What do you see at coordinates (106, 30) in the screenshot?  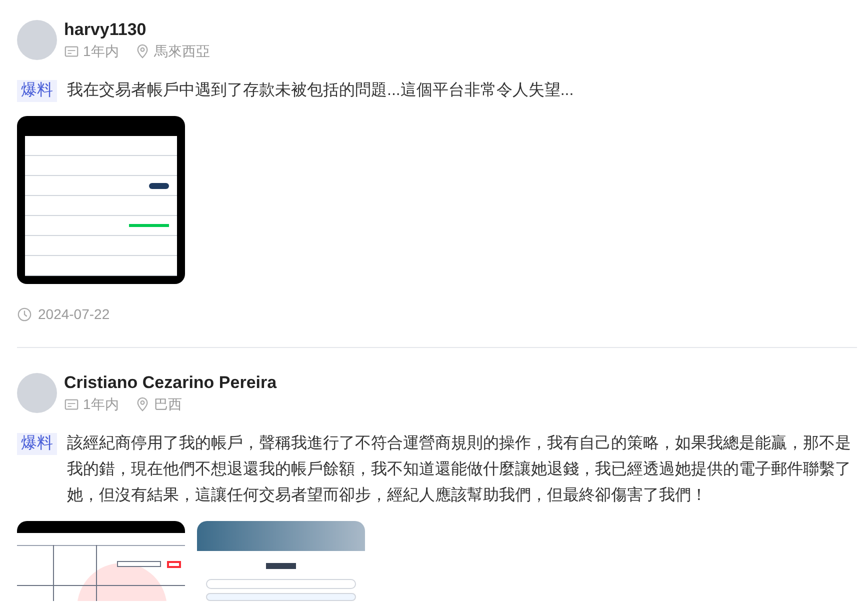 I see `author-name: harvy1130` at bounding box center [106, 30].